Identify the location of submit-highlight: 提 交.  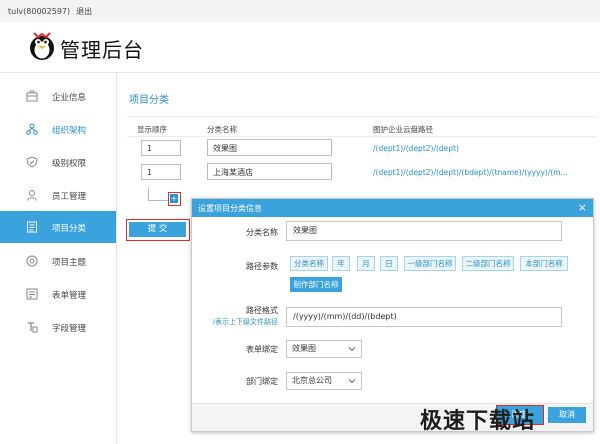
(158, 230).